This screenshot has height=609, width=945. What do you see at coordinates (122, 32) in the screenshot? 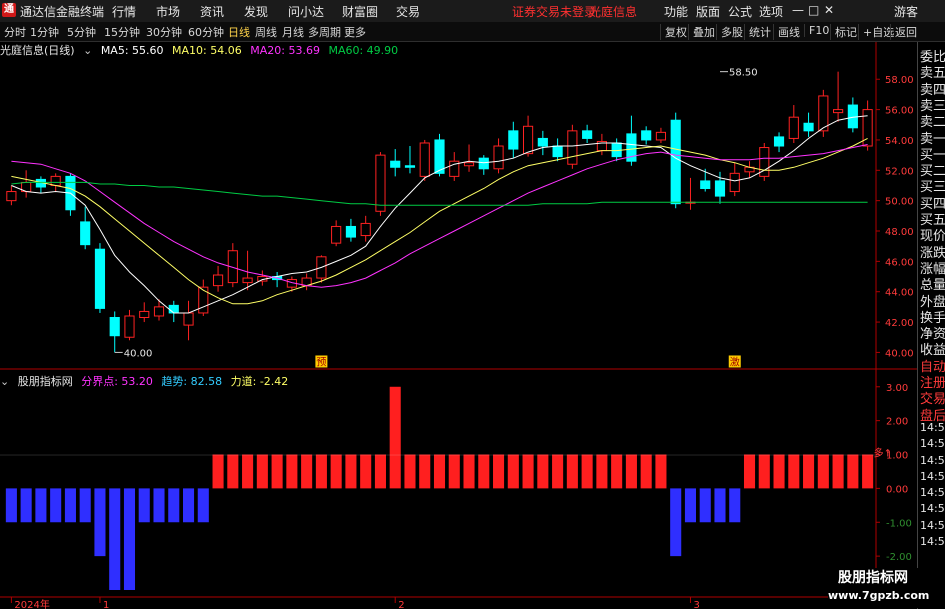
I see `tab-15min: 15分钟` at bounding box center [122, 32].